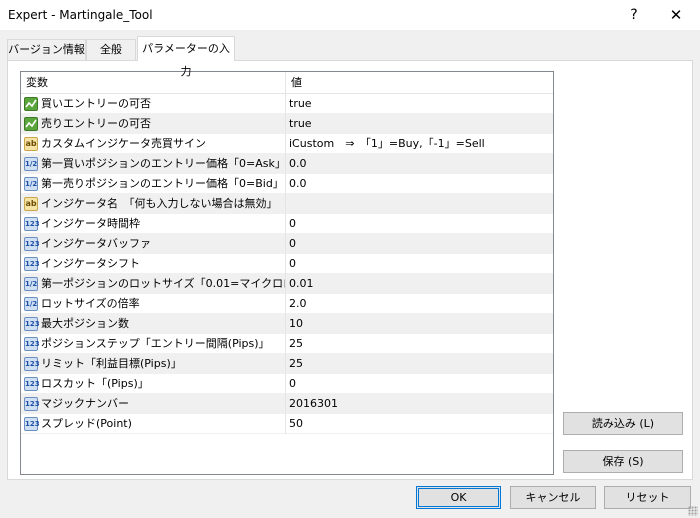  Describe the element at coordinates (693, 511) in the screenshot. I see `resize-grip-icon` at that location.